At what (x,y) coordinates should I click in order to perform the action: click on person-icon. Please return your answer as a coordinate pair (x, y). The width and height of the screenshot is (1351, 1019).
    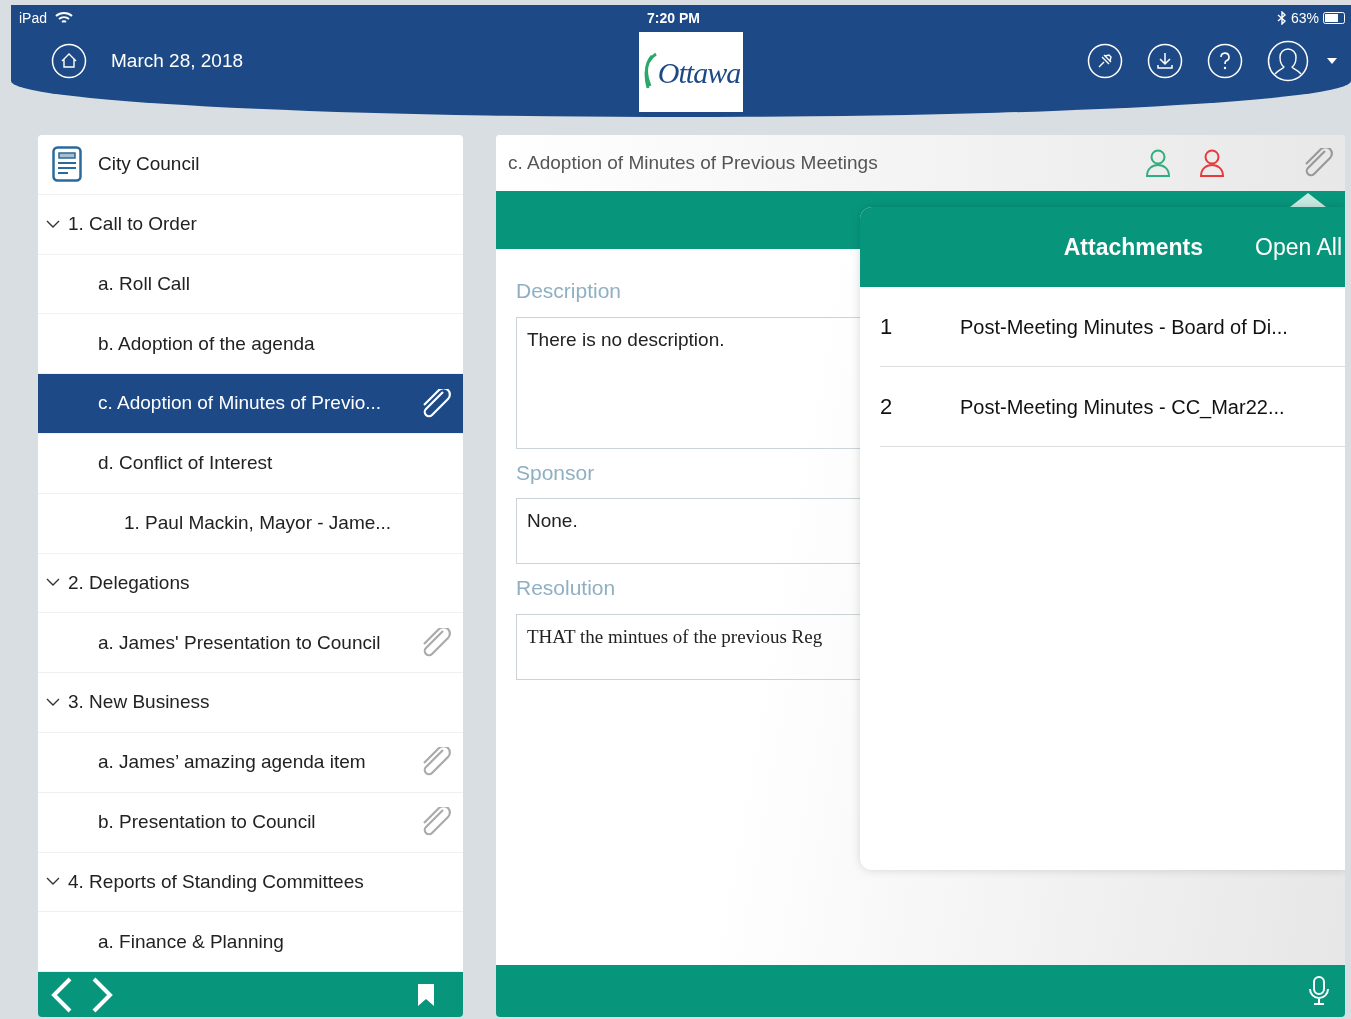
    Looking at the image, I should click on (1212, 163).